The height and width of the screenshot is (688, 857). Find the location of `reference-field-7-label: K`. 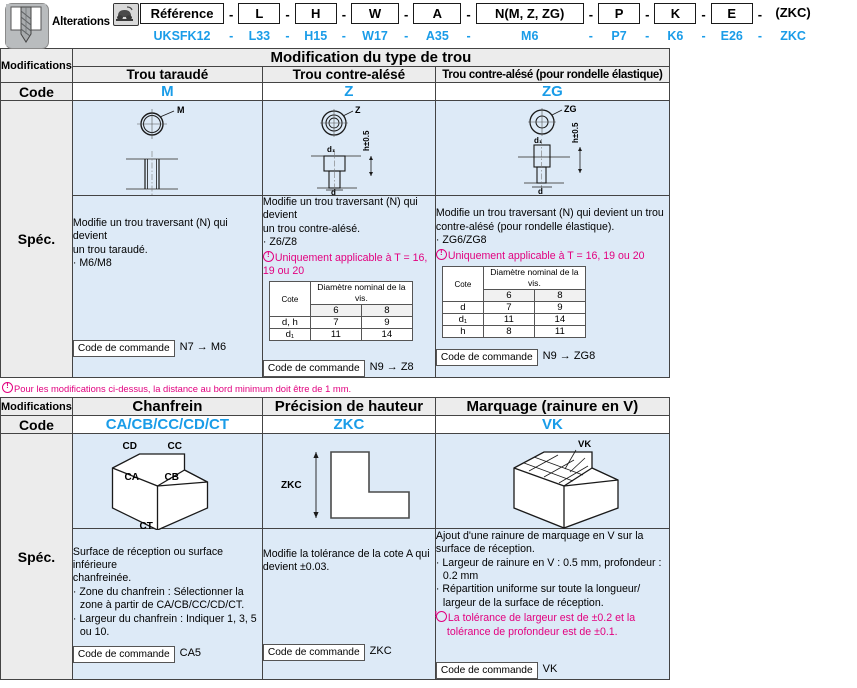

reference-field-7-label: K is located at coordinates (675, 13).